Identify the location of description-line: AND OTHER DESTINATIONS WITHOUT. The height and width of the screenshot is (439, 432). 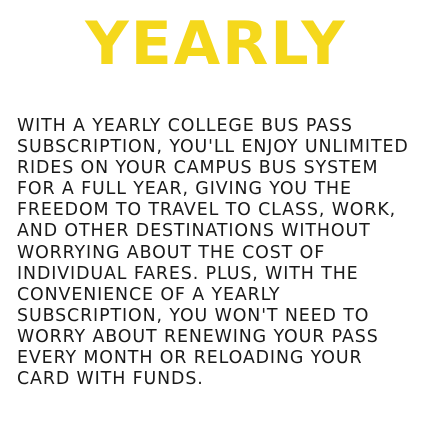
(194, 231).